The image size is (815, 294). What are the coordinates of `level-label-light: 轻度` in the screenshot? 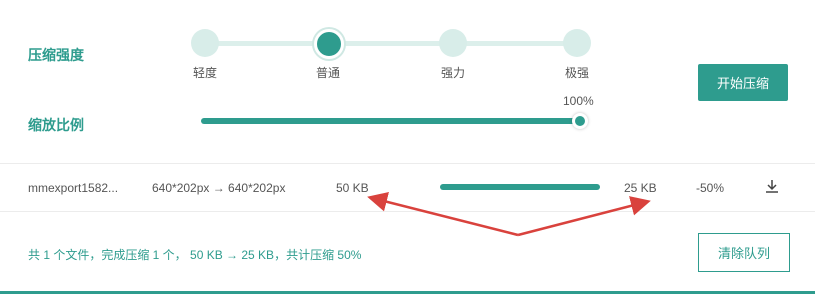 It's located at (205, 72).